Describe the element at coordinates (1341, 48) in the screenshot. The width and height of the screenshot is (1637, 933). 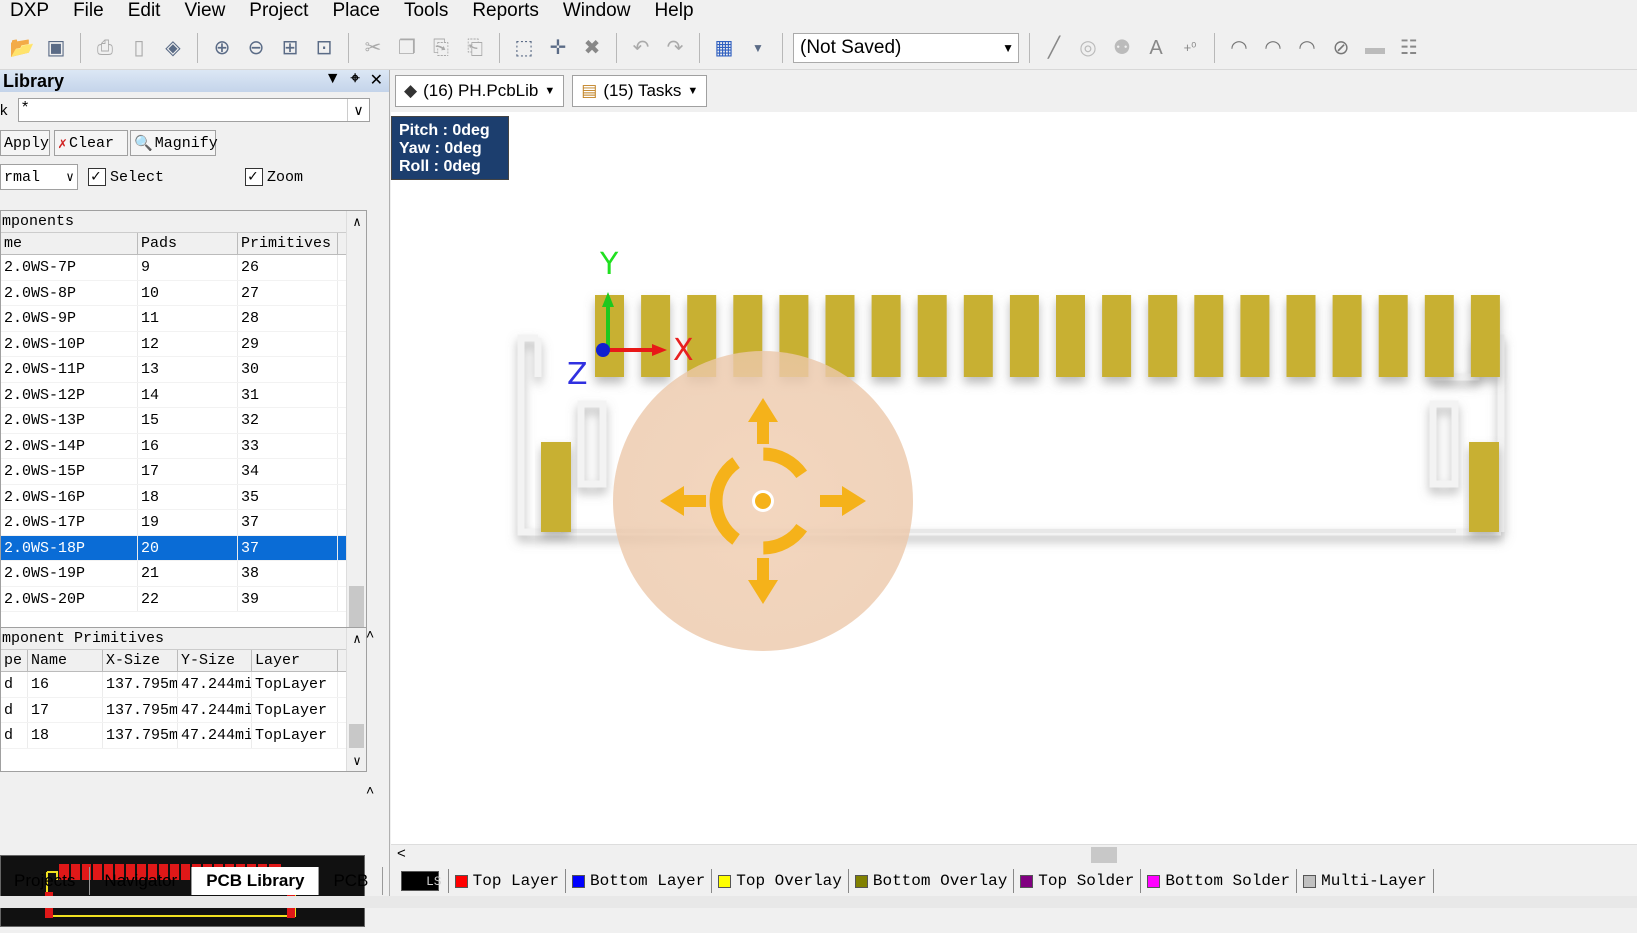
I see `circle-icon: ⊘` at that location.